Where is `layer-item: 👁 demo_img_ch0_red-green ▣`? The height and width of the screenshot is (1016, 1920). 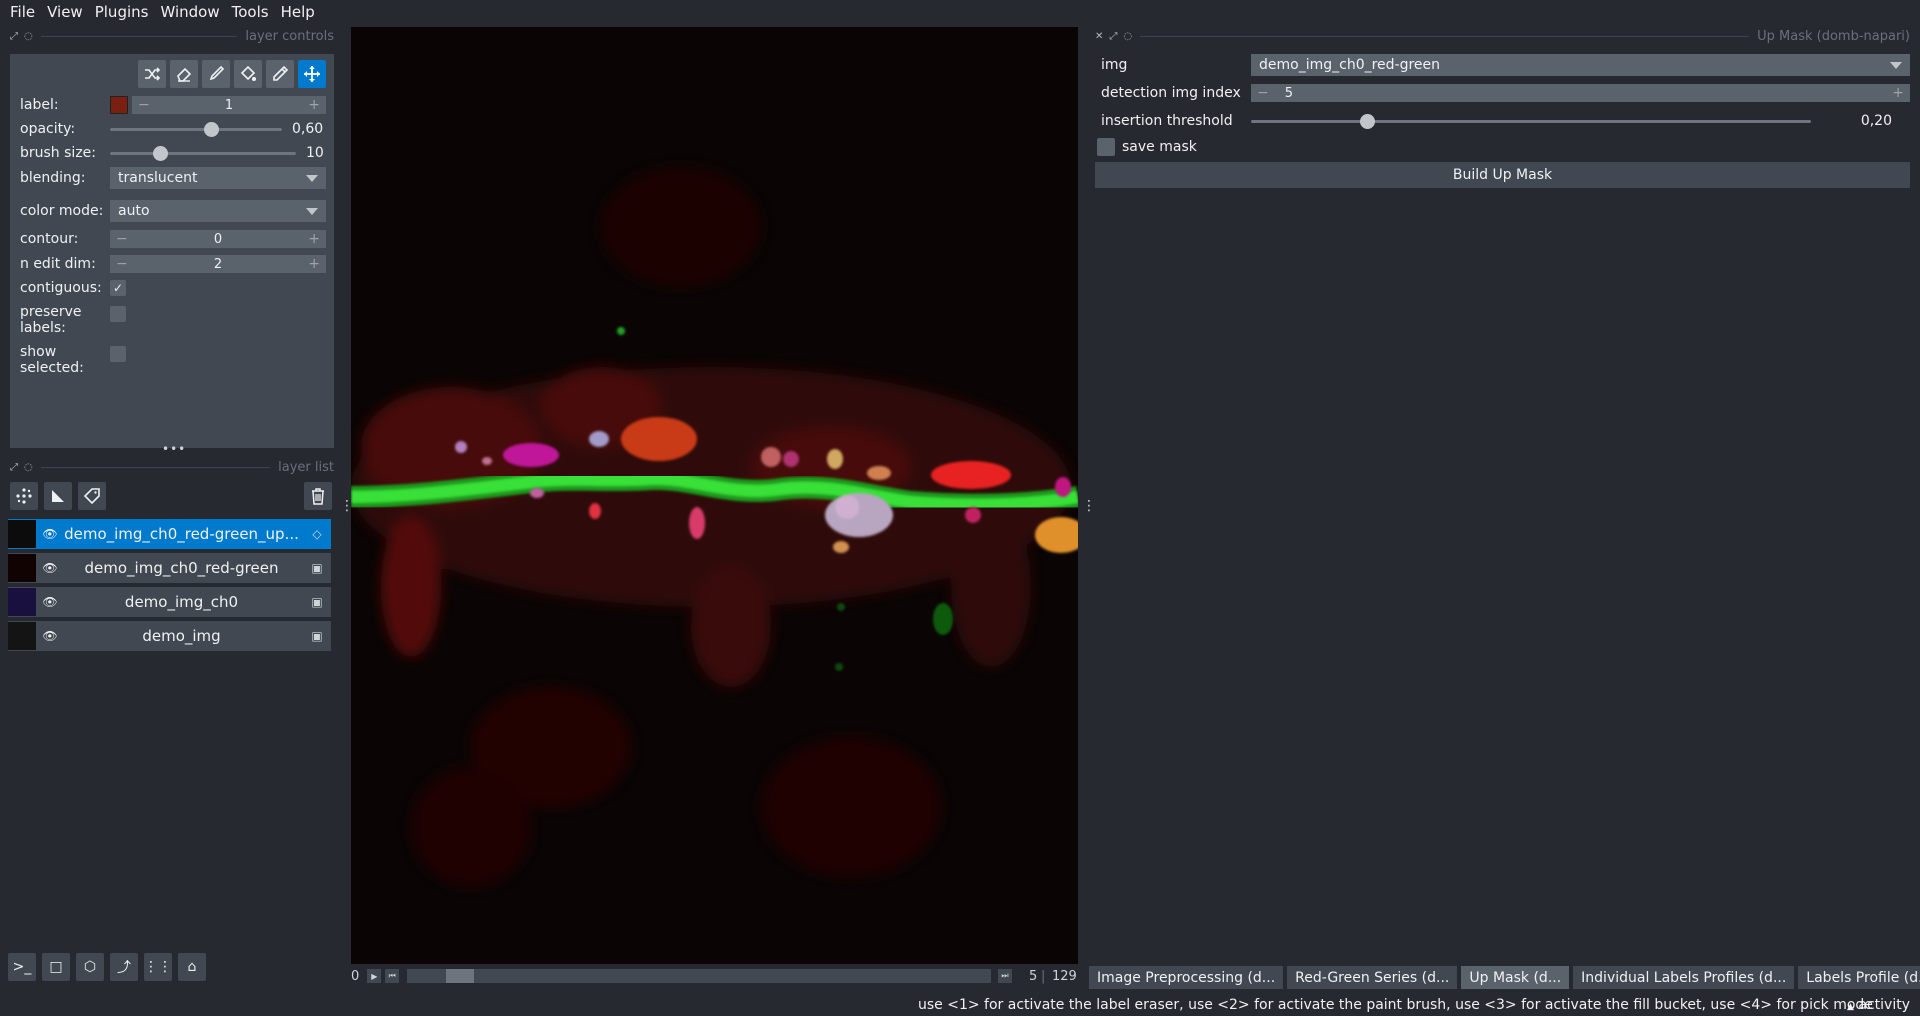 layer-item: 👁 demo_img_ch0_red-green ▣ is located at coordinates (169, 568).